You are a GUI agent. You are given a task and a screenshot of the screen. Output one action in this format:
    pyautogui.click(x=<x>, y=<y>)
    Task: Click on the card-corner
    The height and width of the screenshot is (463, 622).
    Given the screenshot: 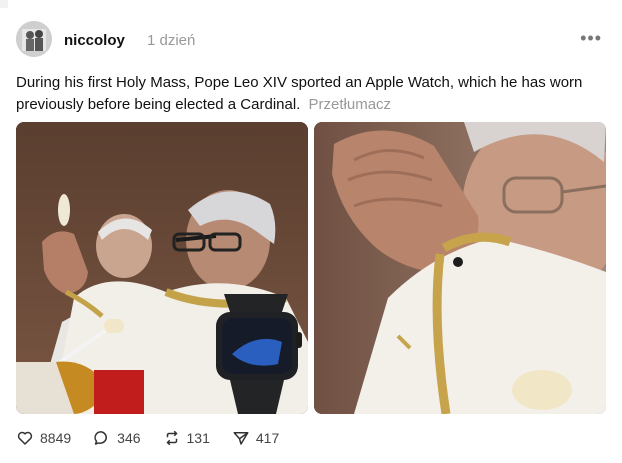 What is the action you would take?
    pyautogui.click(x=4, y=4)
    